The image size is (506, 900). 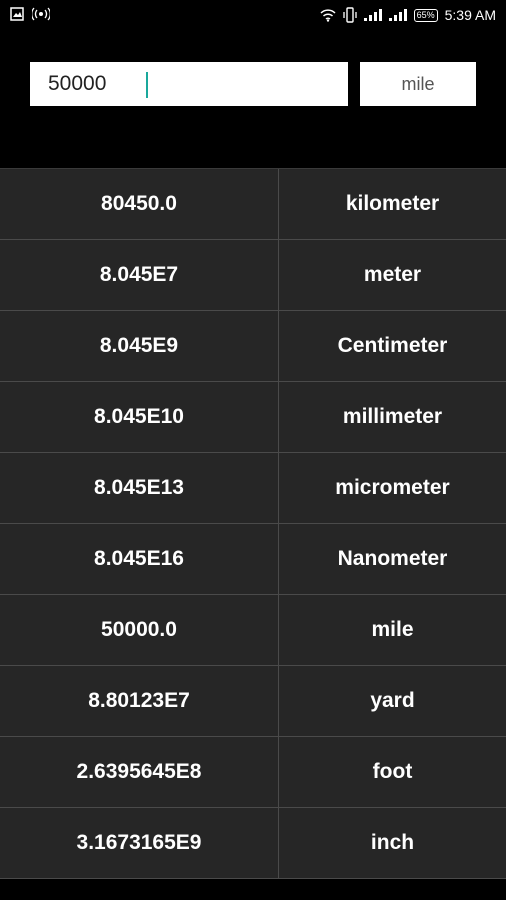 What do you see at coordinates (41, 14) in the screenshot?
I see `hotspot-icon` at bounding box center [41, 14].